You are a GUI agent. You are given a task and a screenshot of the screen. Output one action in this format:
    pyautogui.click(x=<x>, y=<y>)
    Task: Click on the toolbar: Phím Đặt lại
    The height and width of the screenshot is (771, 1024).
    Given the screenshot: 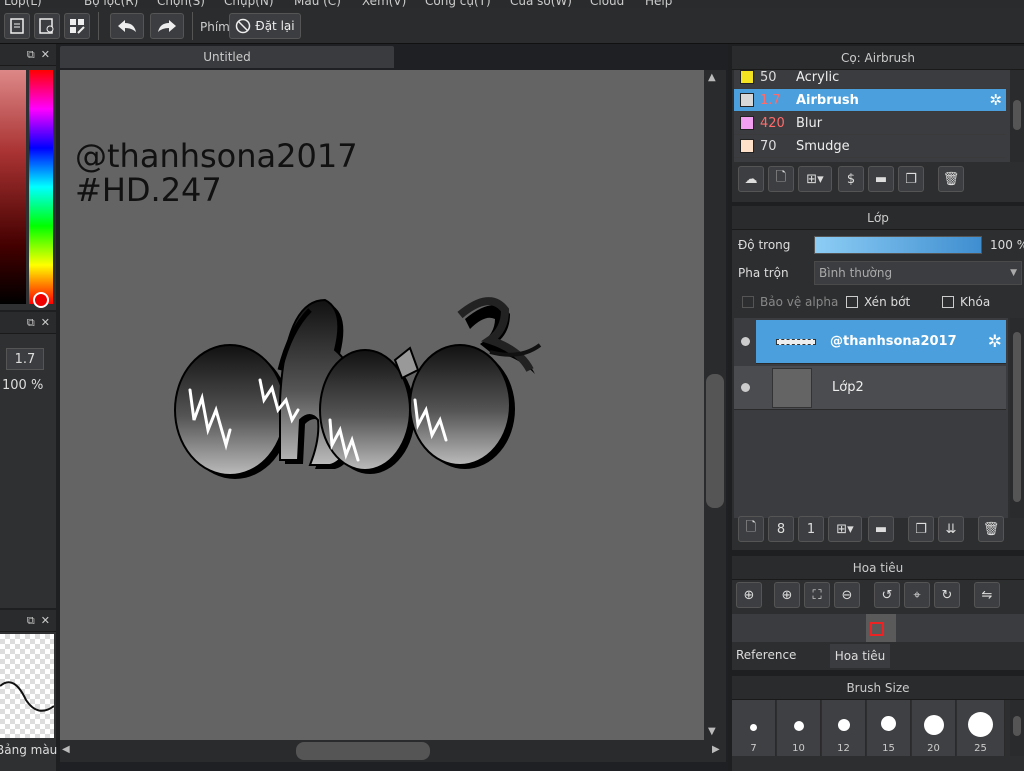 What is the action you would take?
    pyautogui.click(x=512, y=26)
    